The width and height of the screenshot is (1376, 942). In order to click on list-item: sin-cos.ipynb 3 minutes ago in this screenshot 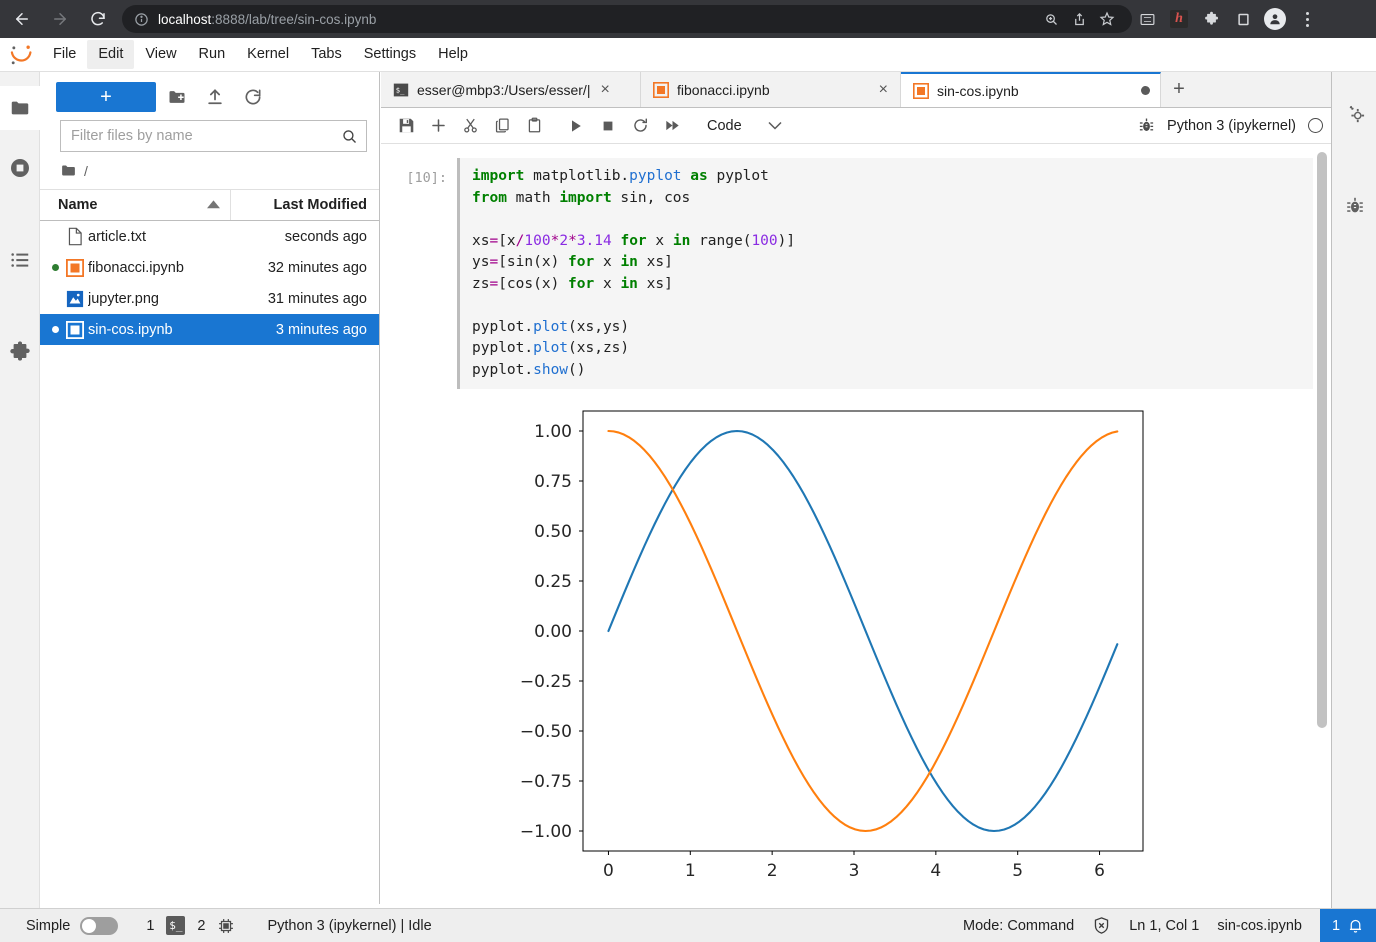, I will do `click(209, 329)`.